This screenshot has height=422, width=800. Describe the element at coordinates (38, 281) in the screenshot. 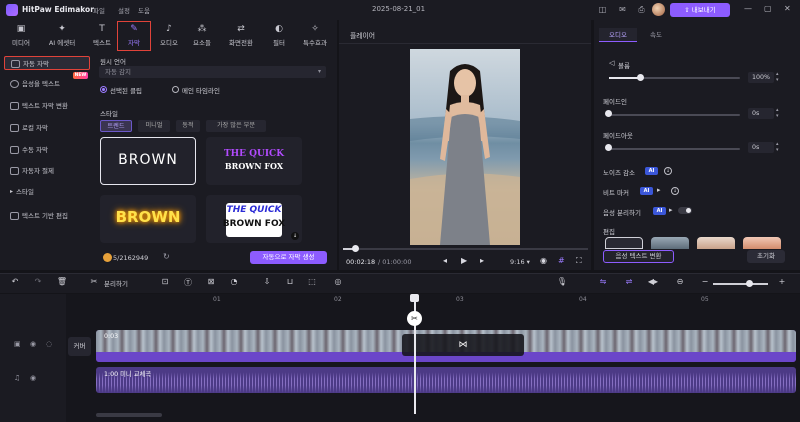

I see `redo-icon: ↷` at that location.